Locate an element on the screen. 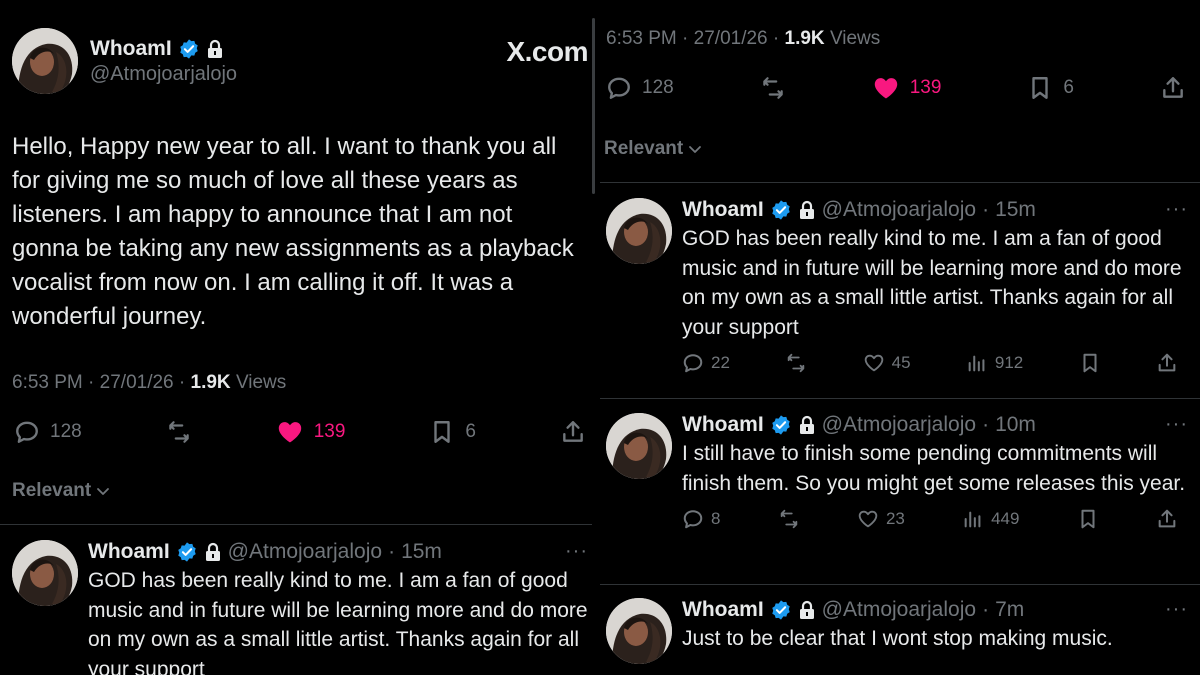 This screenshot has width=1200, height=675. views-label: Views is located at coordinates (855, 38).